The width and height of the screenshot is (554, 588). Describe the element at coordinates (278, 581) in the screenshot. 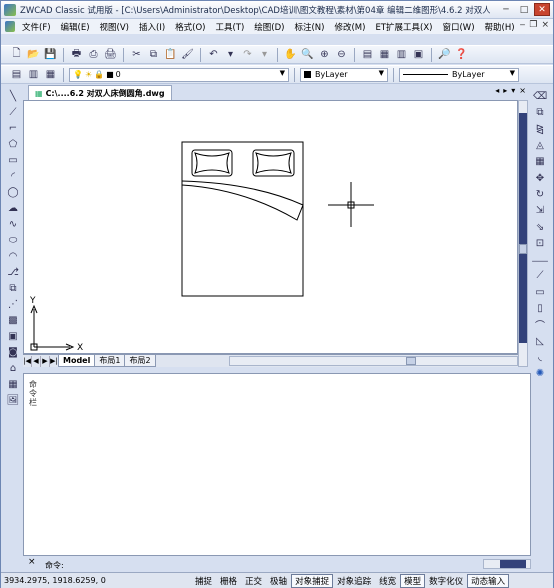

I see `polar-toggle: 极轴` at that location.